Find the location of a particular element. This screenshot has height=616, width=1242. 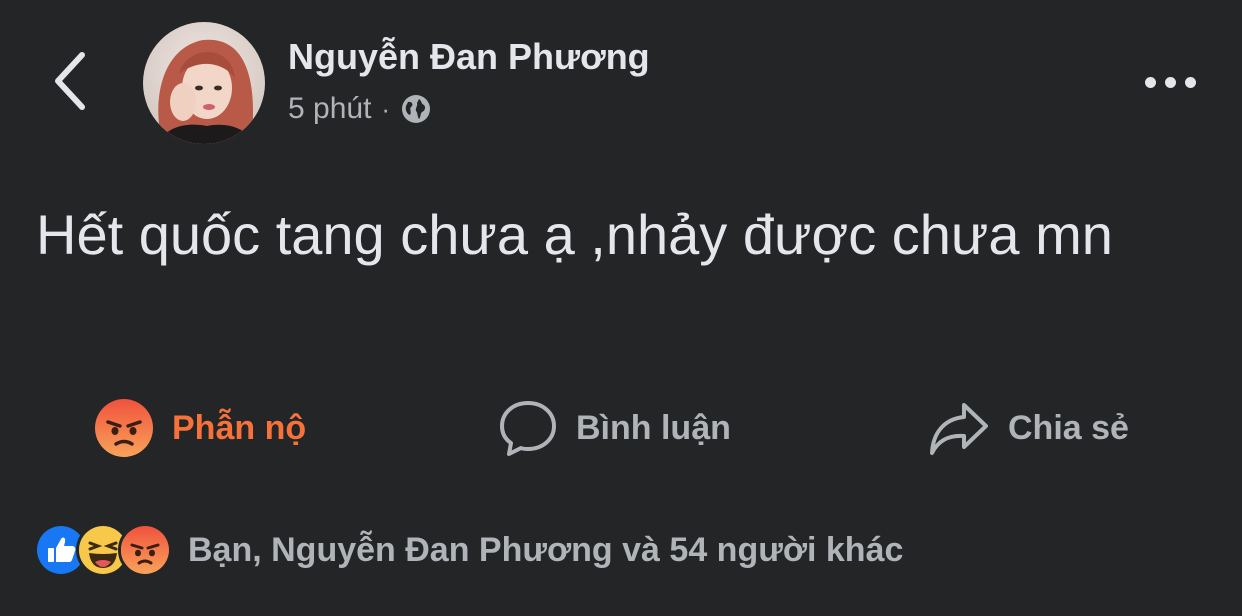

author-name: Nguyễn Đan Phương is located at coordinates (469, 57).